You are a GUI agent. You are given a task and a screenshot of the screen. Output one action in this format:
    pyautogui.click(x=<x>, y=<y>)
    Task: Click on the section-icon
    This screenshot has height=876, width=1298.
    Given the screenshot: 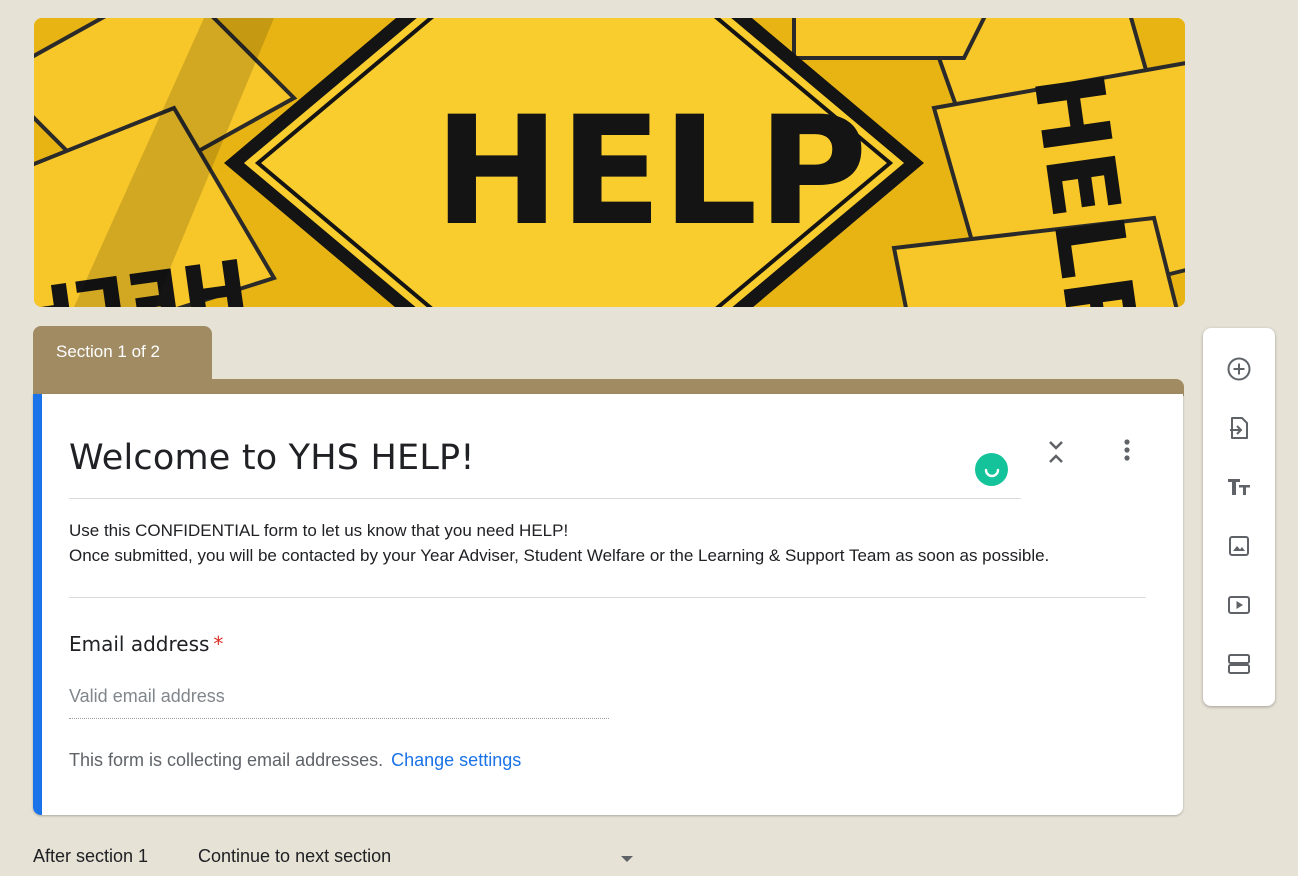 What is the action you would take?
    pyautogui.click(x=1239, y=664)
    